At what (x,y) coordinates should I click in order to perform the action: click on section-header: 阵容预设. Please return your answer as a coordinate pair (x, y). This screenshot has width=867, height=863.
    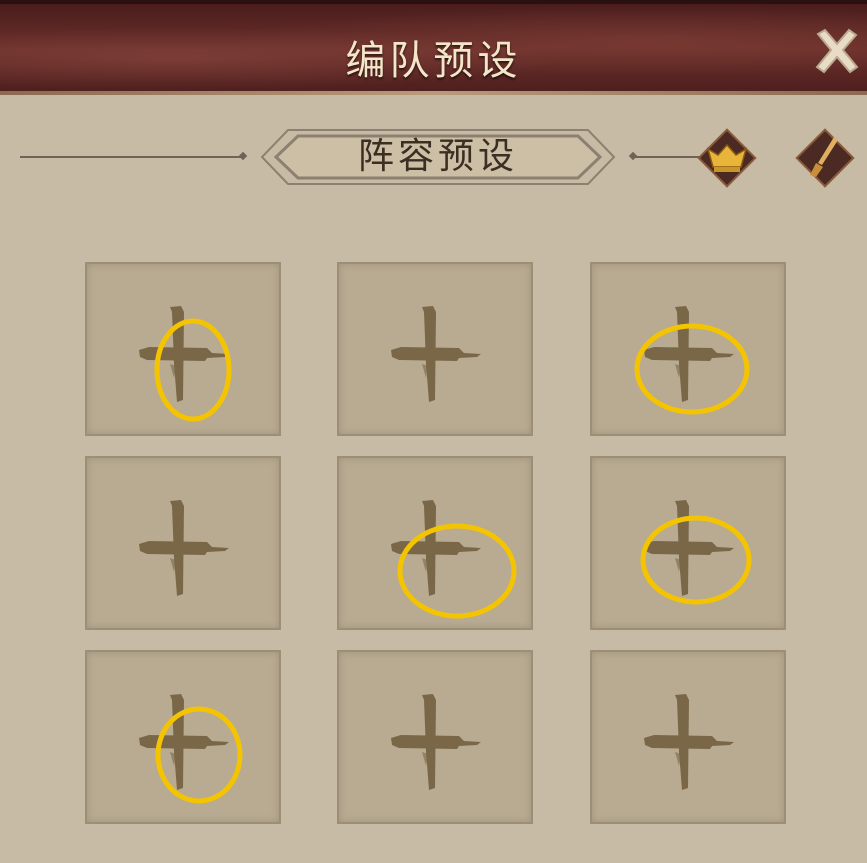
    Looking at the image, I should click on (433, 157).